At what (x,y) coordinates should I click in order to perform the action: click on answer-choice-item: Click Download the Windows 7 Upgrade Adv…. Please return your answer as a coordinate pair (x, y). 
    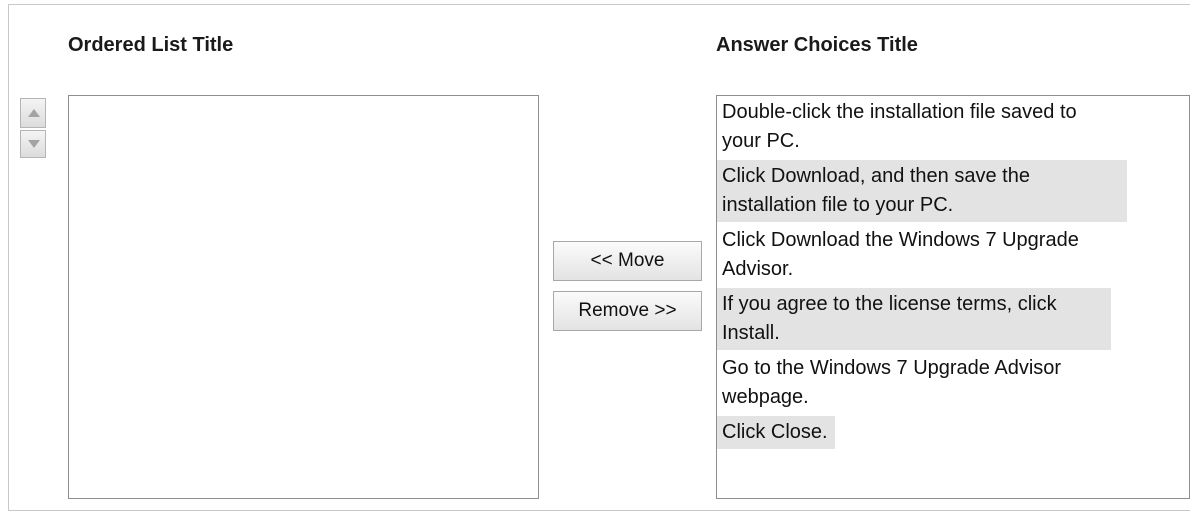
    Looking at the image, I should click on (914, 255).